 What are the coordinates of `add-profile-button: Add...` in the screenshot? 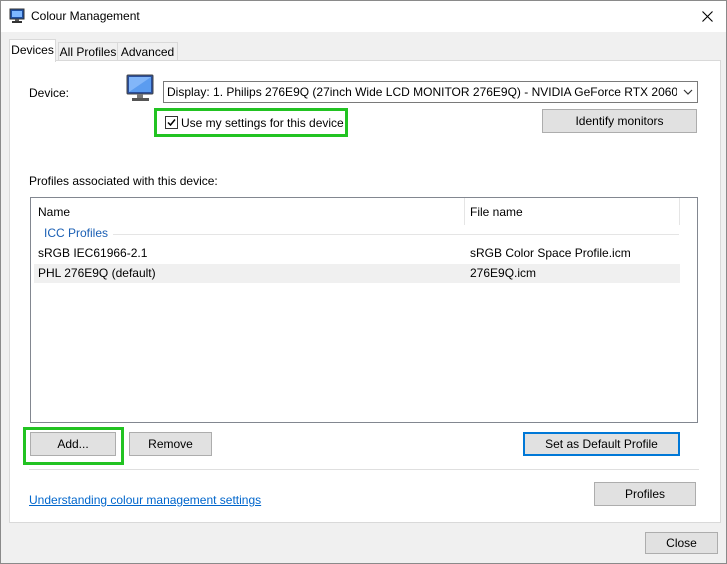 It's located at (73, 444).